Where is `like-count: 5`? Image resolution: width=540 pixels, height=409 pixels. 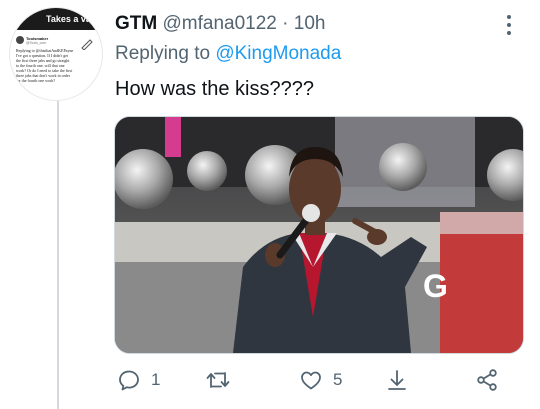 like-count: 5 is located at coordinates (338, 379).